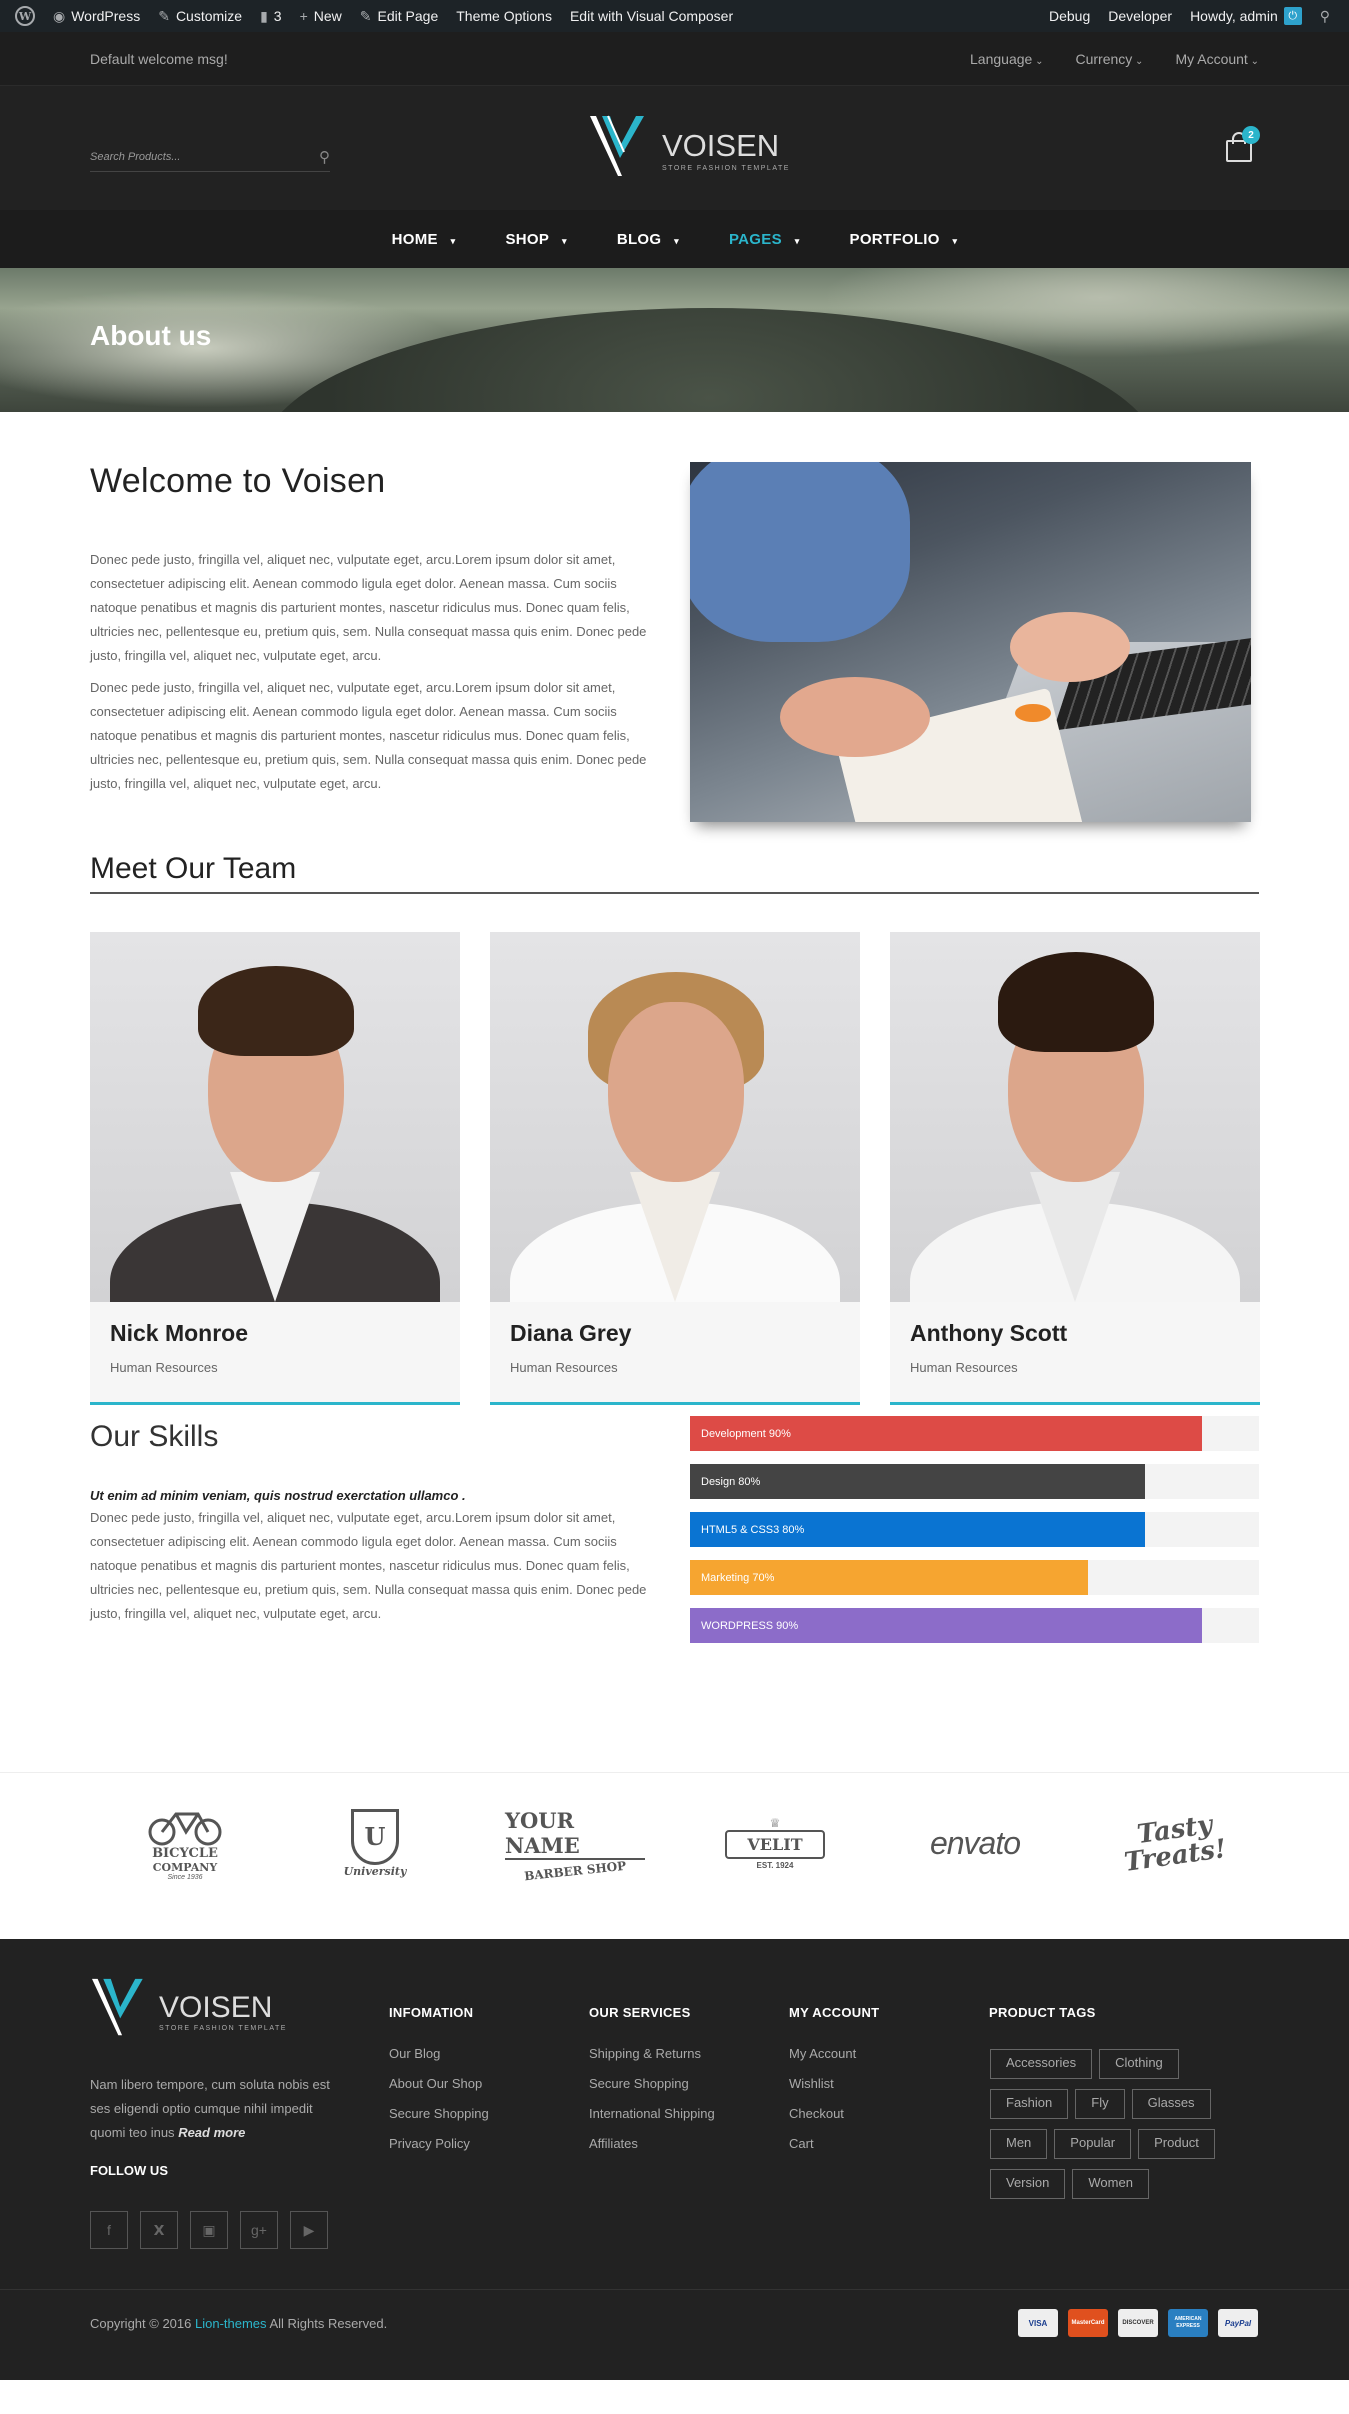  I want to click on footer-logo: VOISEN STORE FASHION TEMPLATE, so click(188, 2008).